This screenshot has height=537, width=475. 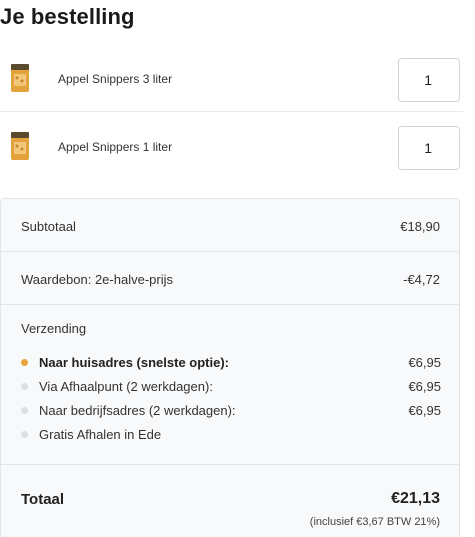 I want to click on item-name: Appel Snippers 1 liter, so click(x=115, y=147).